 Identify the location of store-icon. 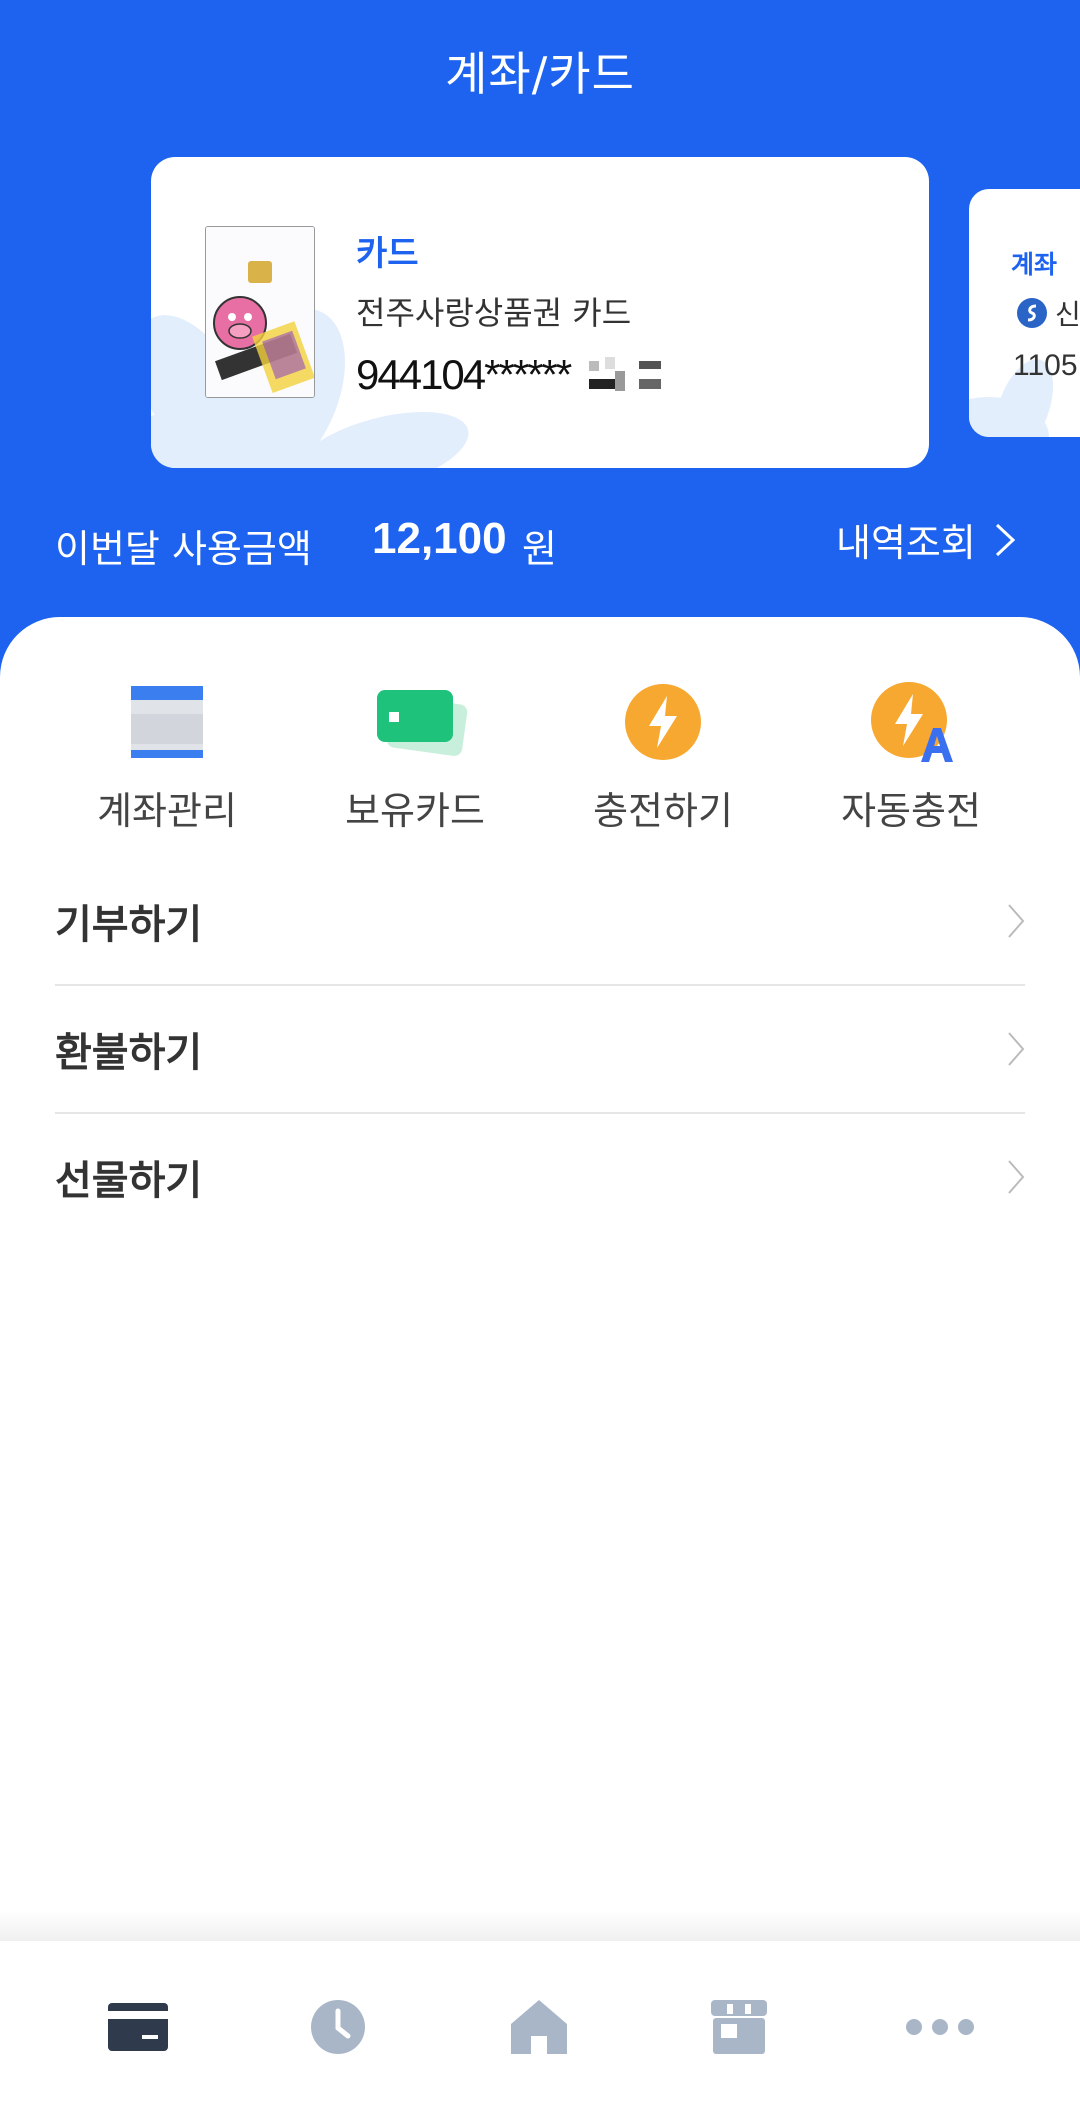
(739, 2027).